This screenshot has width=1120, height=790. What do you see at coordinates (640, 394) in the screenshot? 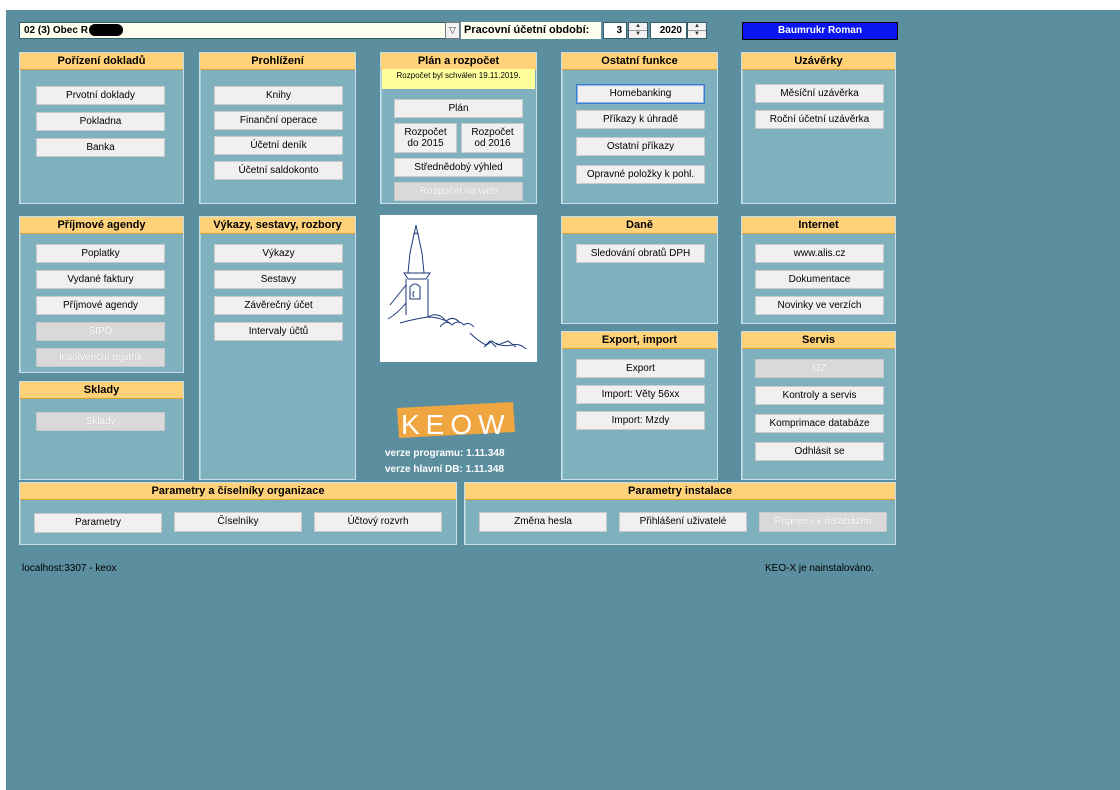
I see `import-vety-button: Import: Věty 56xx` at bounding box center [640, 394].